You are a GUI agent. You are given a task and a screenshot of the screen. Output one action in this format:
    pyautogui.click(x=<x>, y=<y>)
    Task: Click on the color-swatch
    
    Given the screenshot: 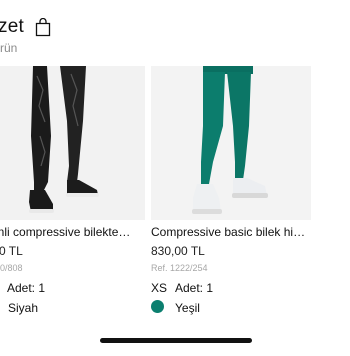 What is the action you would take?
    pyautogui.click(x=157, y=306)
    